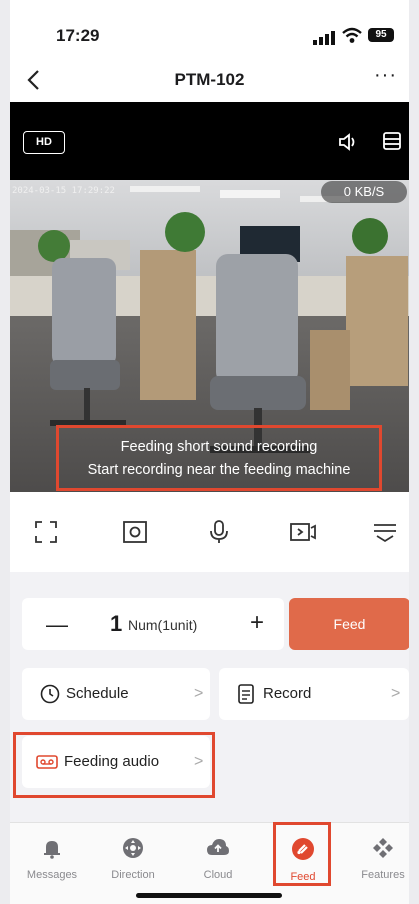 The width and height of the screenshot is (419, 904). I want to click on cloud-upload-icon, so click(218, 847).